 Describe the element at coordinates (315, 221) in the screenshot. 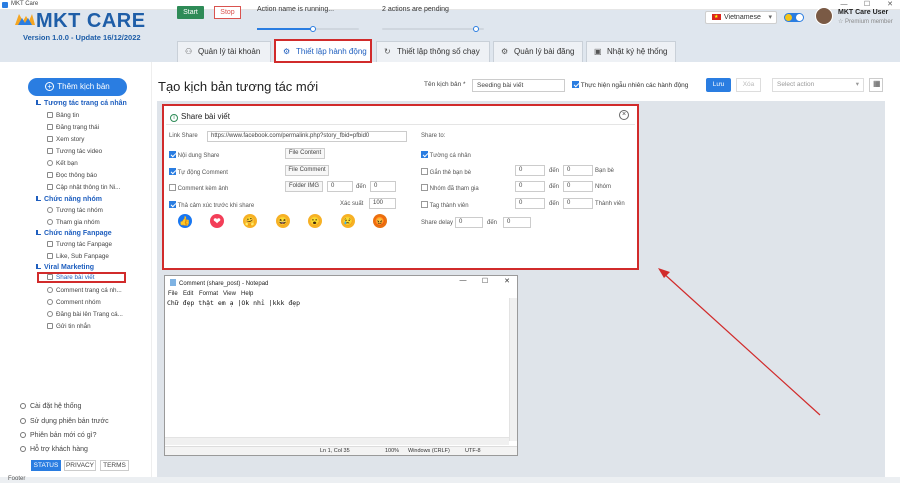

I see `wow-icon: 😮` at that location.